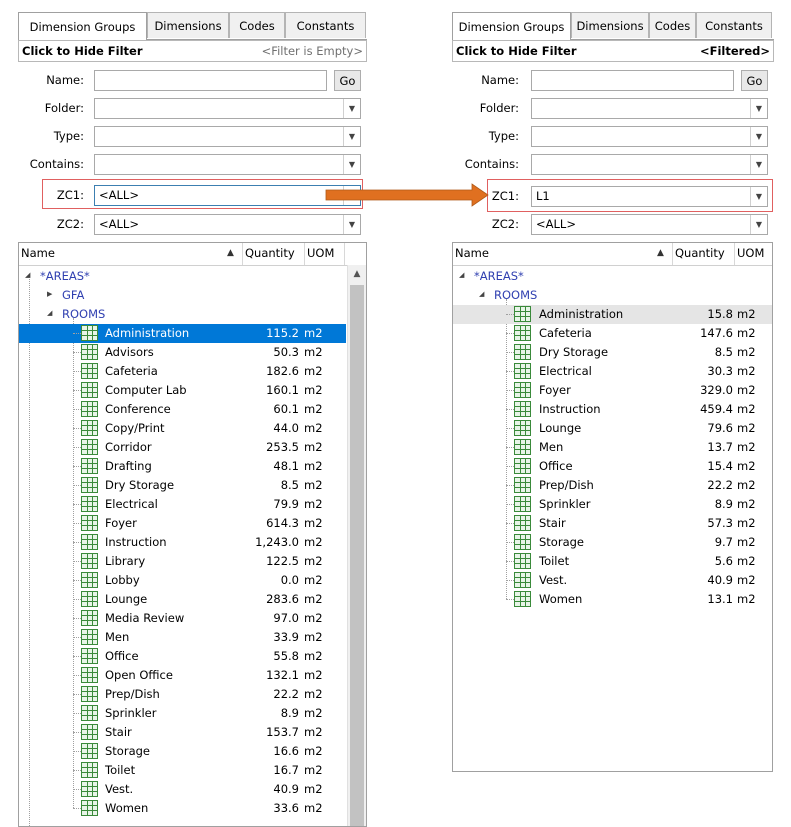 The width and height of the screenshot is (791, 827). What do you see at coordinates (357, 555) in the screenshot?
I see `scrollbar-thumb` at bounding box center [357, 555].